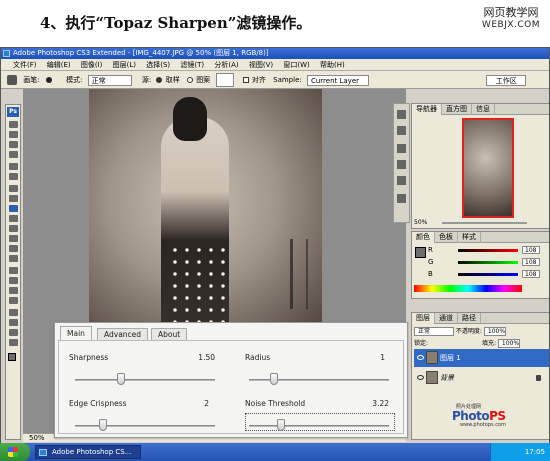 The width and height of the screenshot is (550, 461). Describe the element at coordinates (92, 65) in the screenshot. I see `menu-image: 图像(I)` at that location.